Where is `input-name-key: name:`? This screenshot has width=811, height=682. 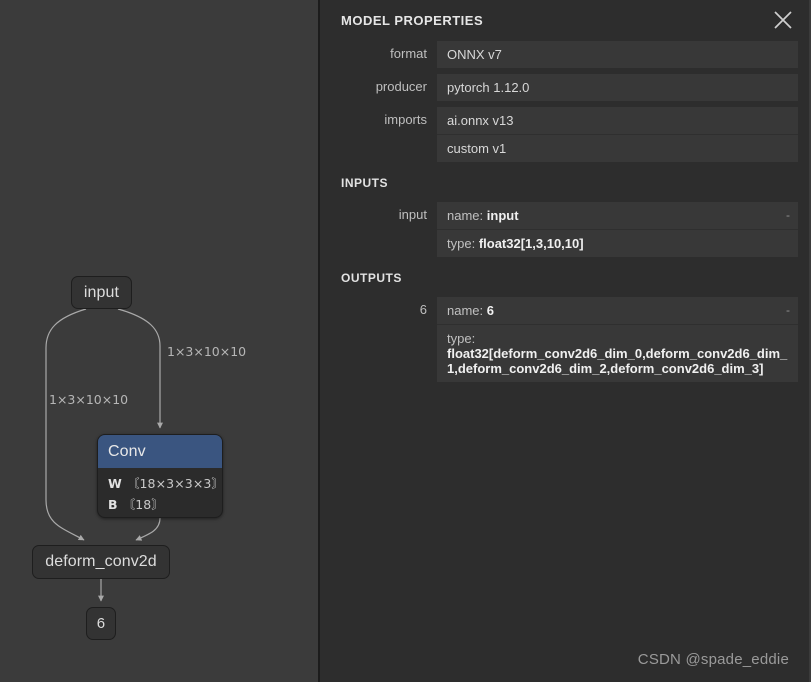
input-name-key: name: is located at coordinates (465, 215).